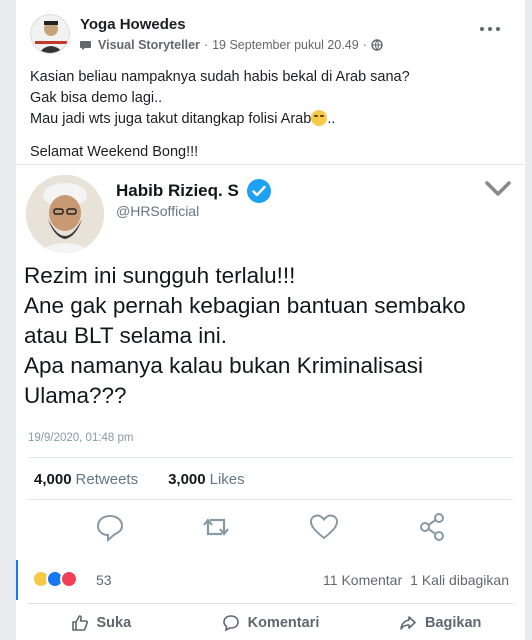  I want to click on tweet-author: Habib Rizieq. S, so click(193, 191).